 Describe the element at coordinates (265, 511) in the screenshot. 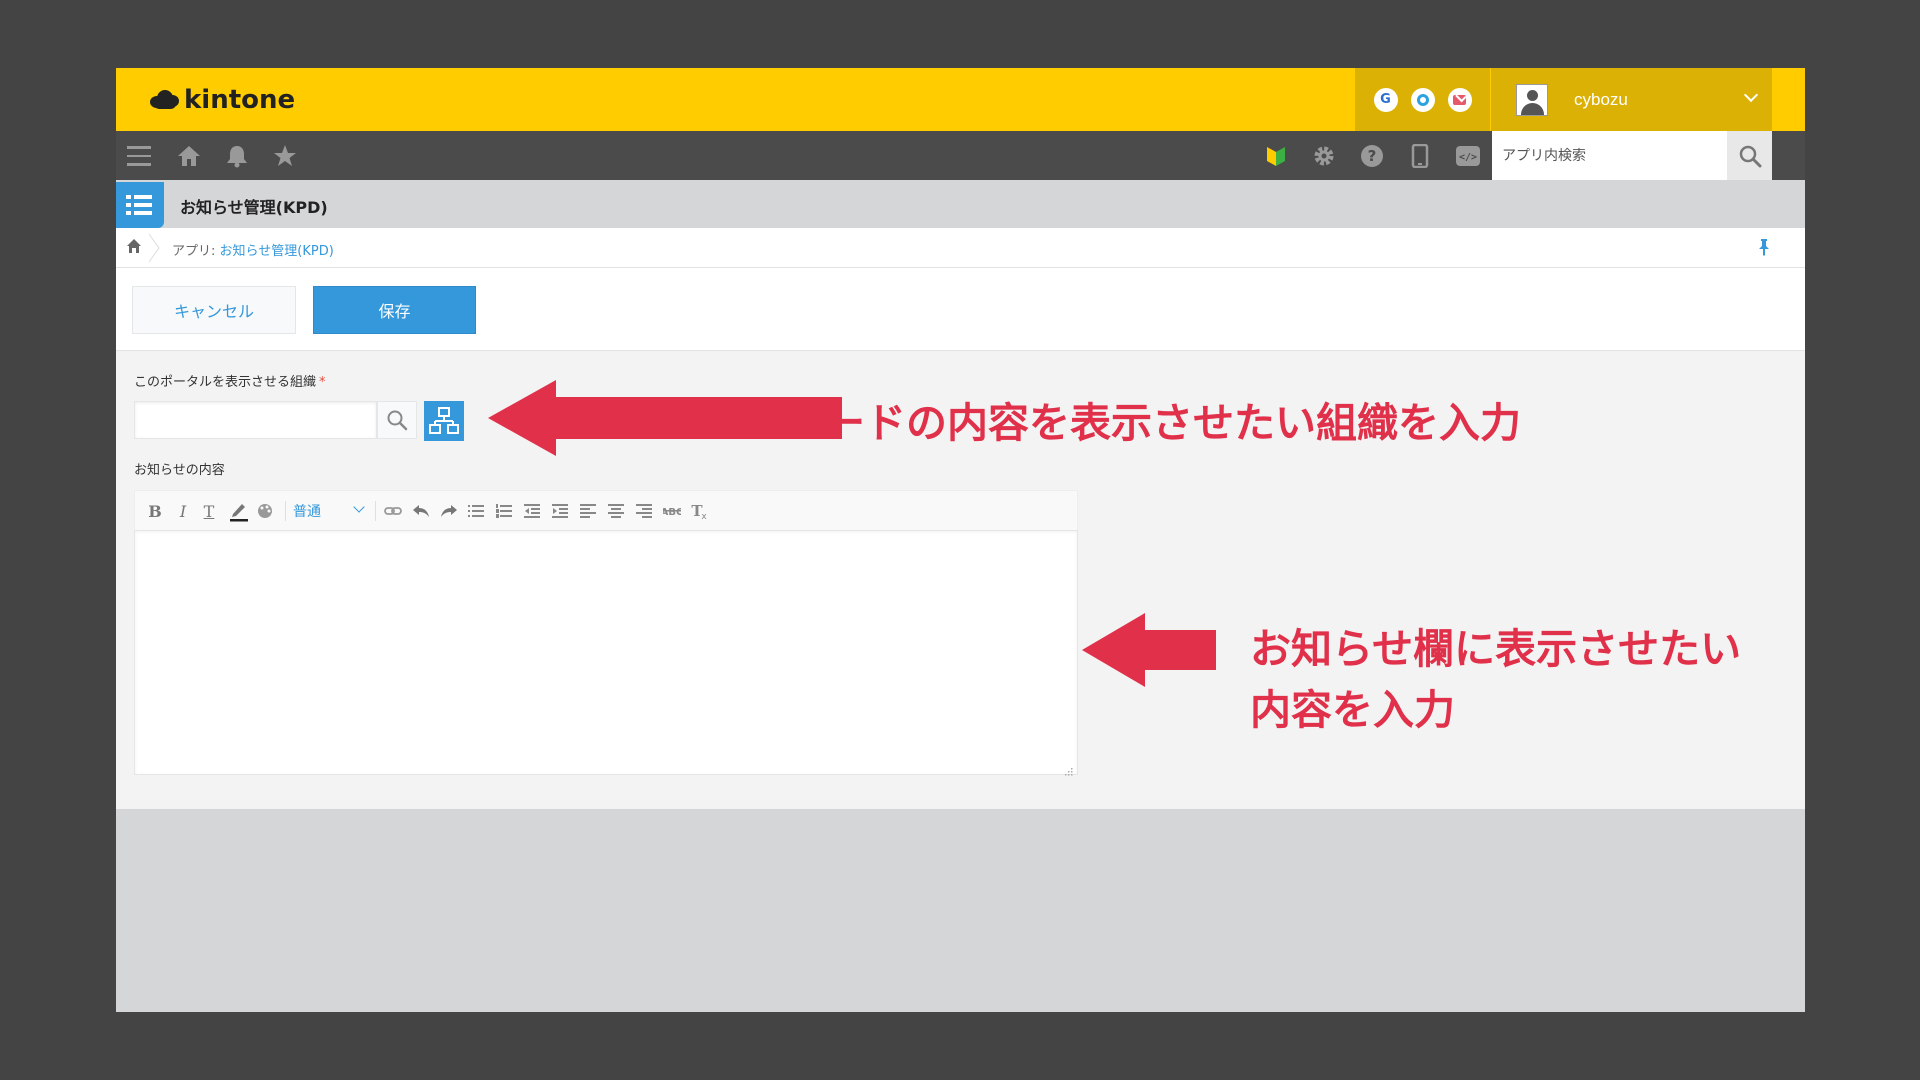

I see `background-color-icon` at that location.